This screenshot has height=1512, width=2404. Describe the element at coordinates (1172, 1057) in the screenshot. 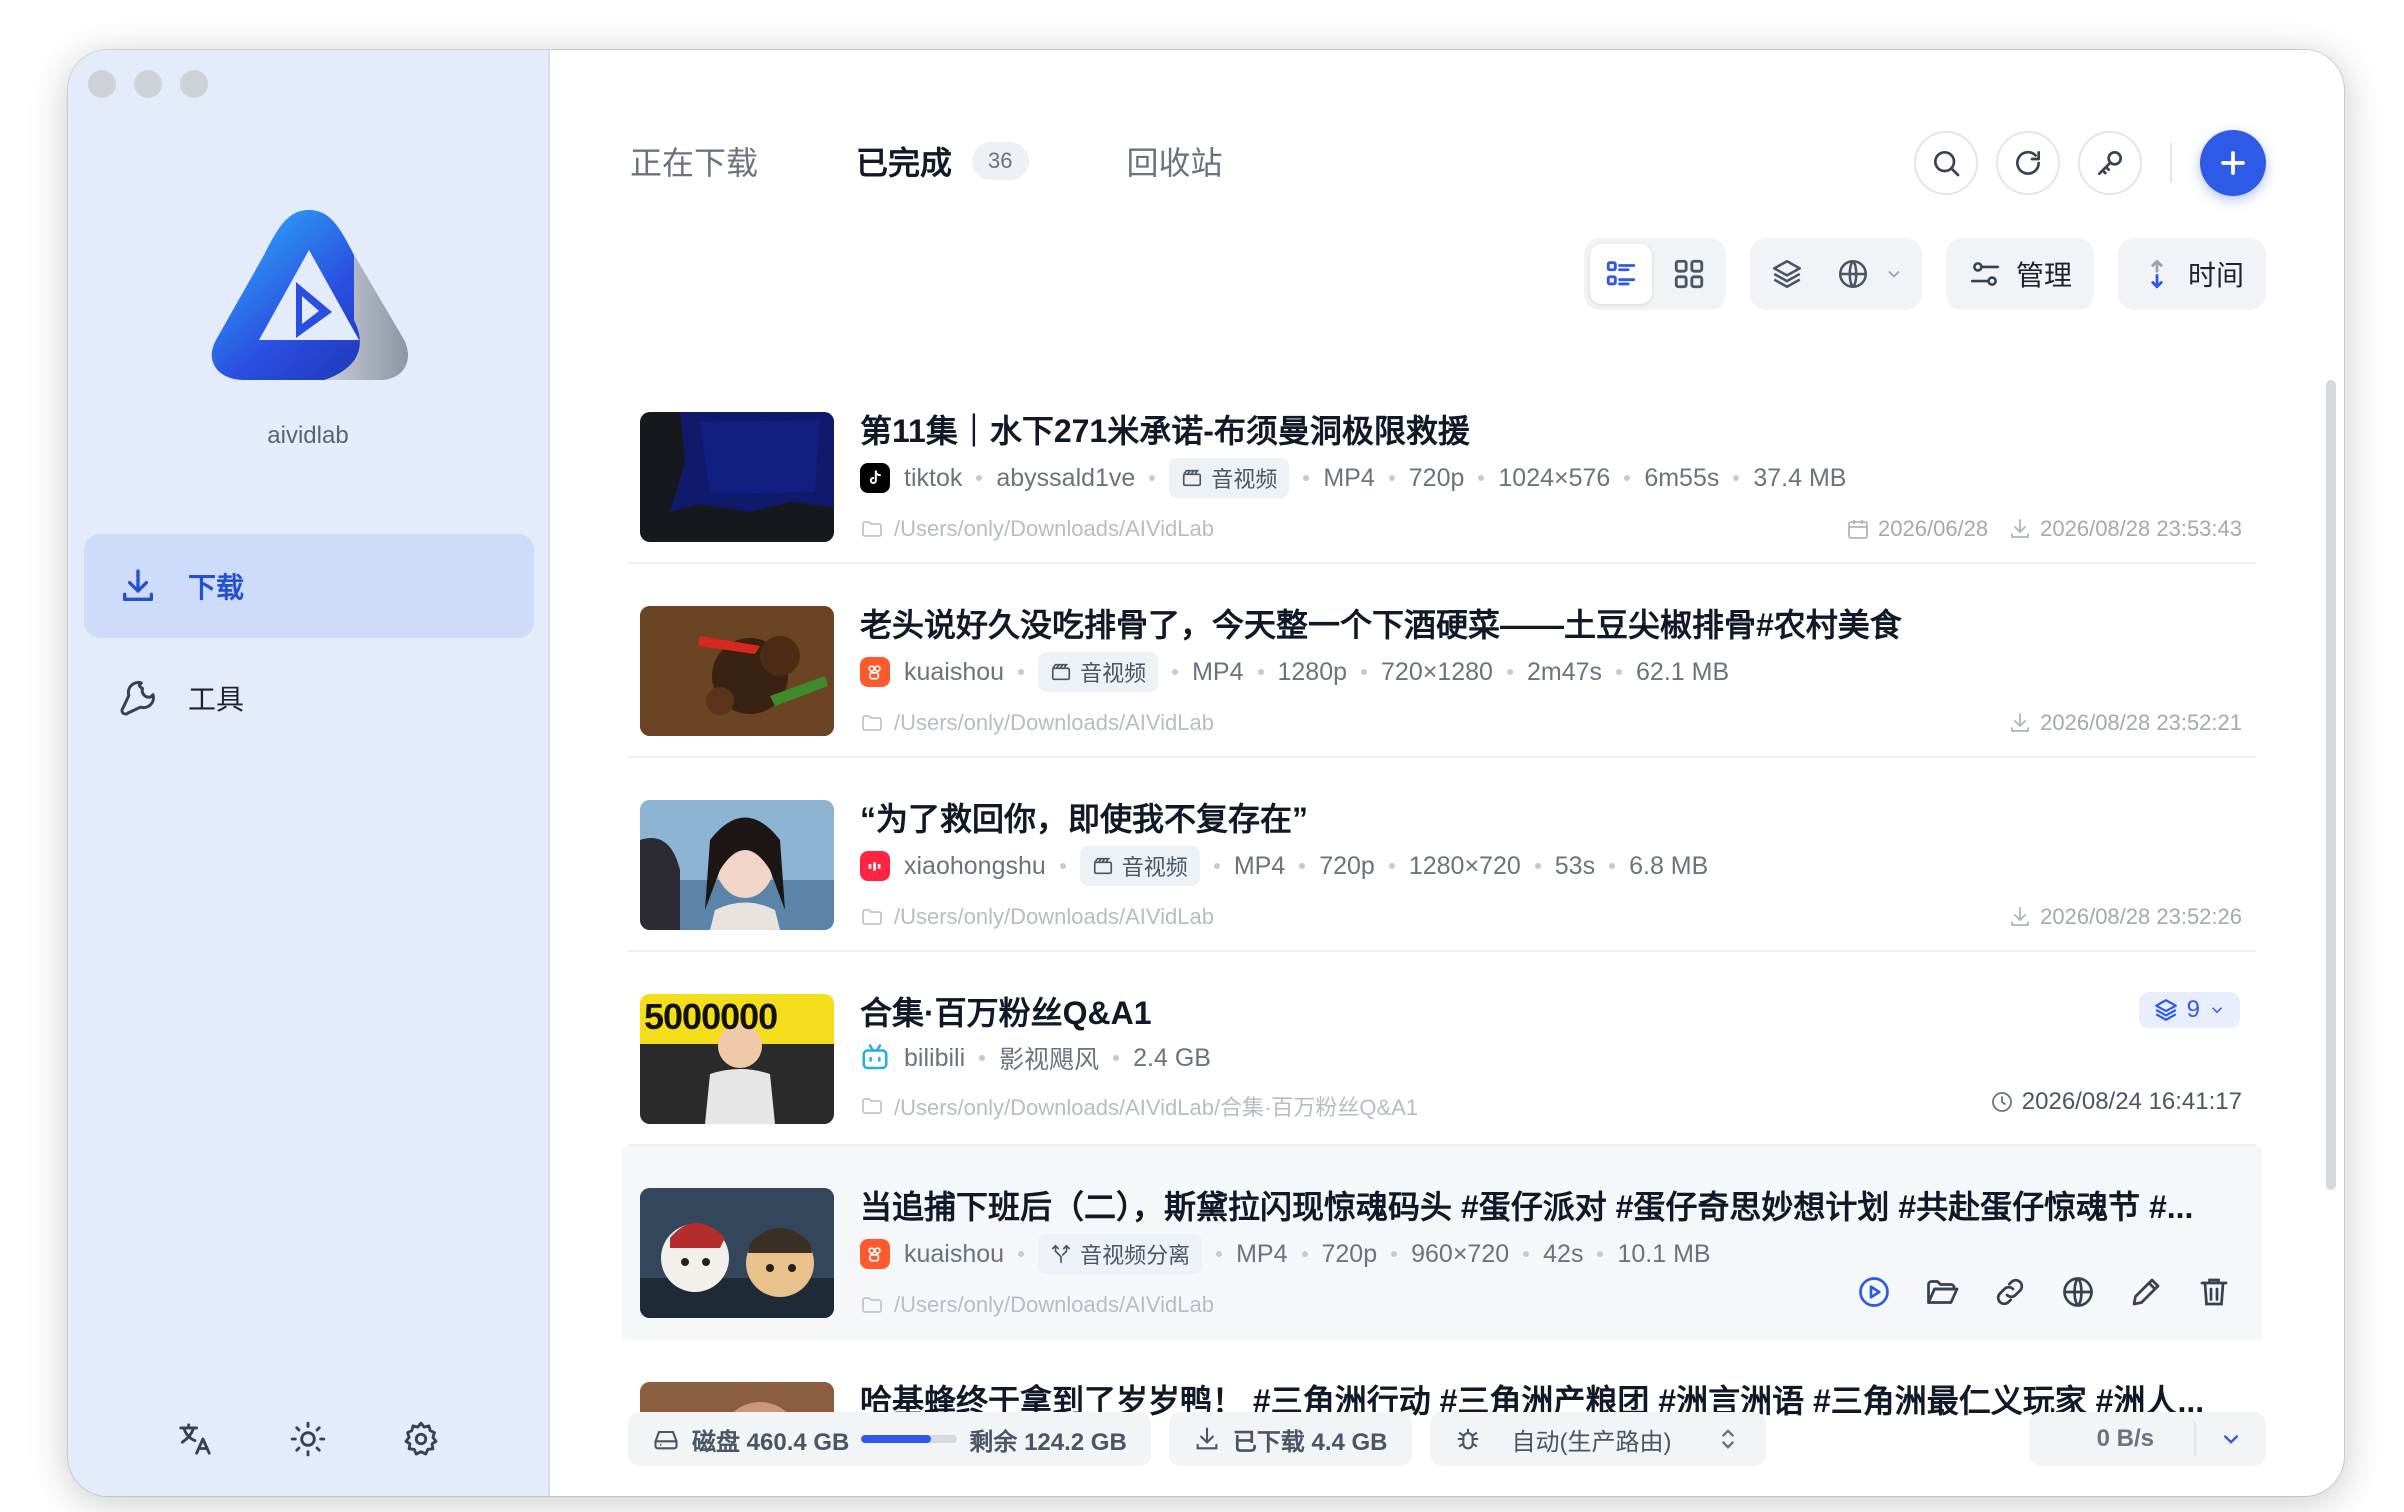

I see `file-size: 2.4 GB` at that location.